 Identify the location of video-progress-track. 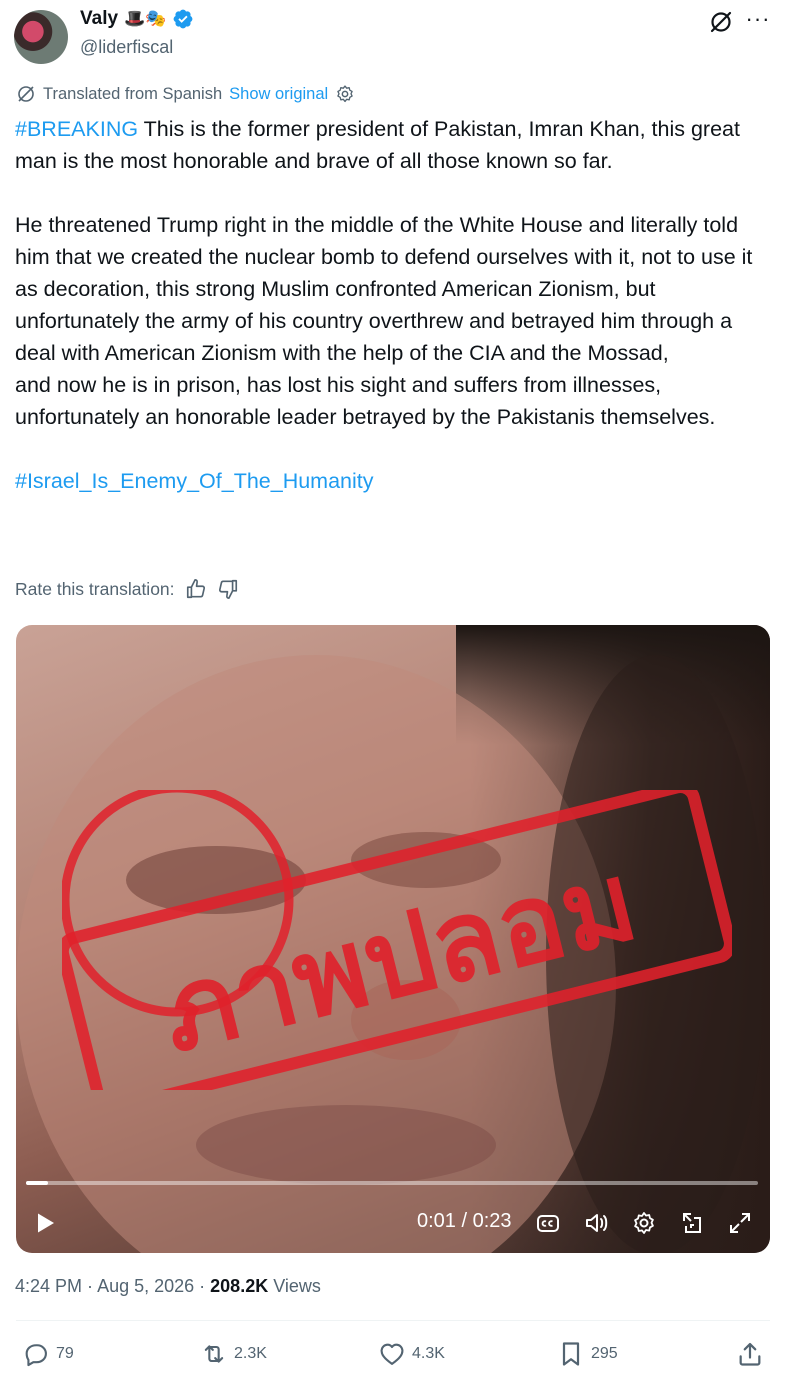
(392, 1183).